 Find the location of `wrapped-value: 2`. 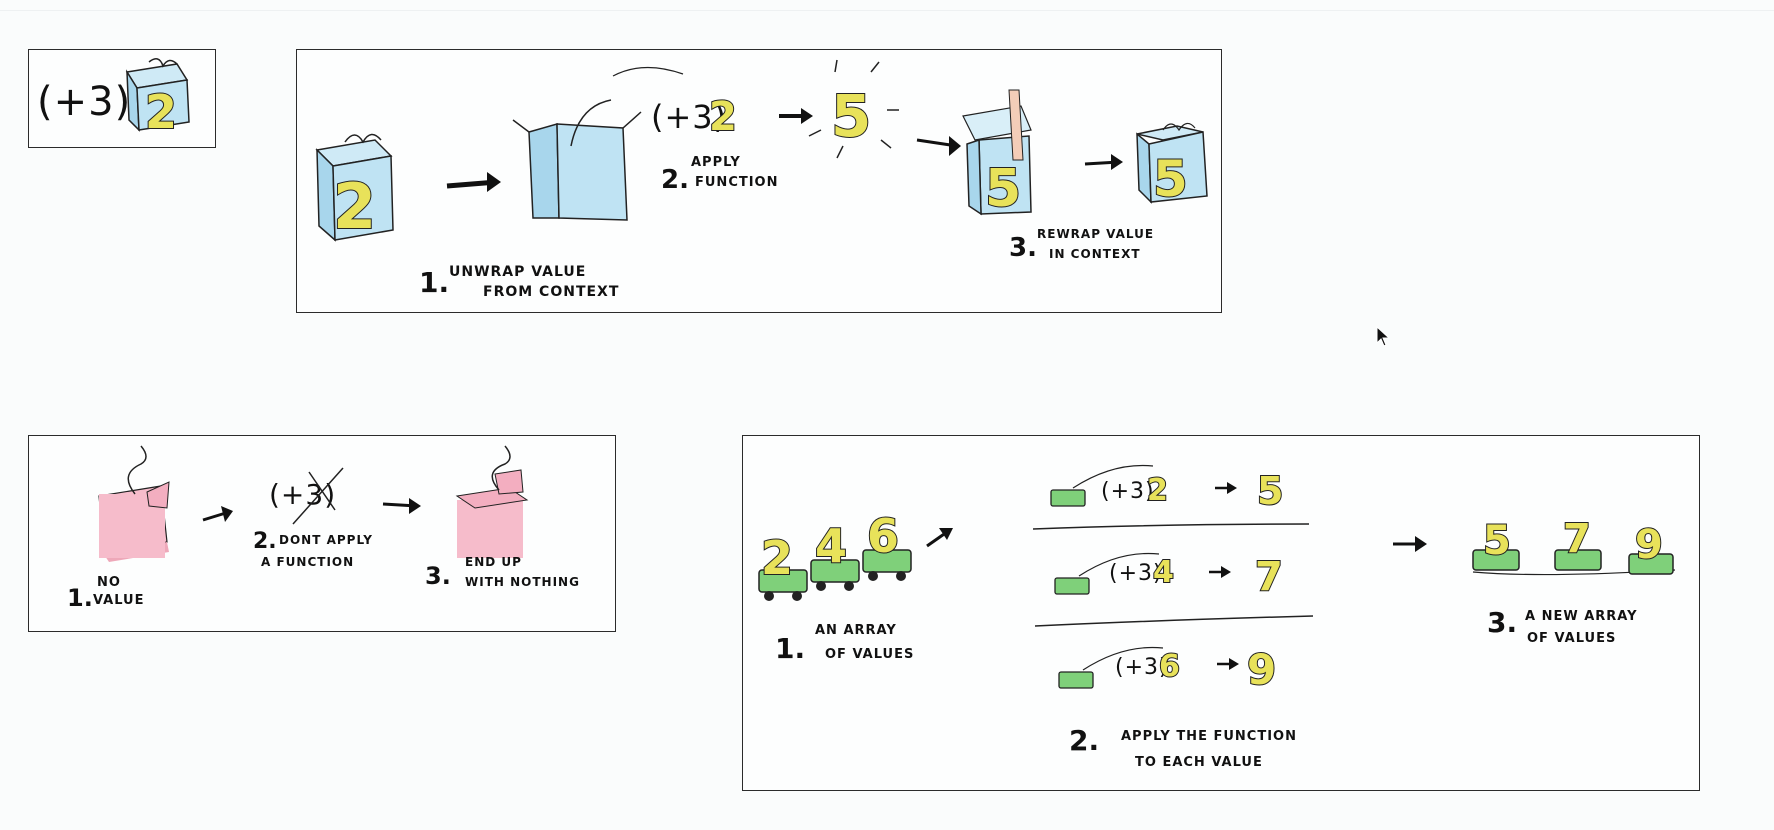

wrapped-value: 2 is located at coordinates (354, 206).